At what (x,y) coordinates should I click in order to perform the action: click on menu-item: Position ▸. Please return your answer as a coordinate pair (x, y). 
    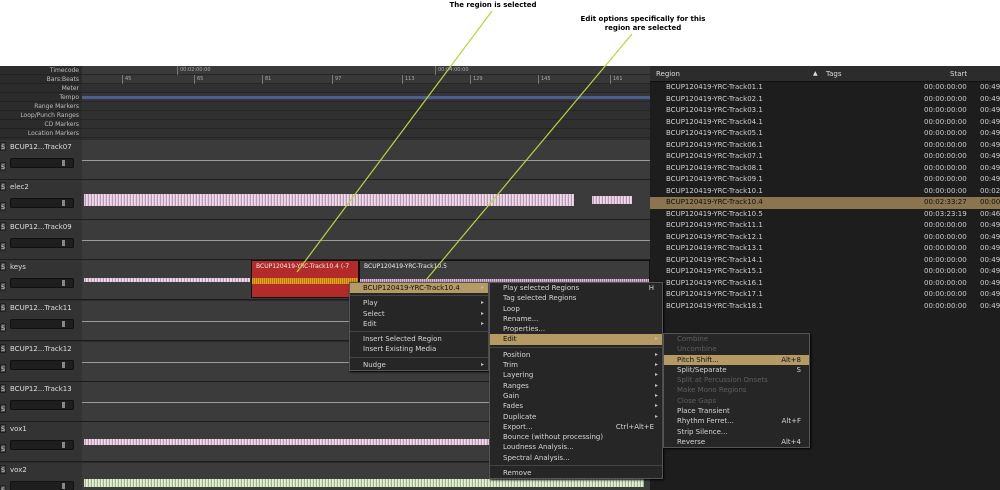
    Looking at the image, I should click on (576, 355).